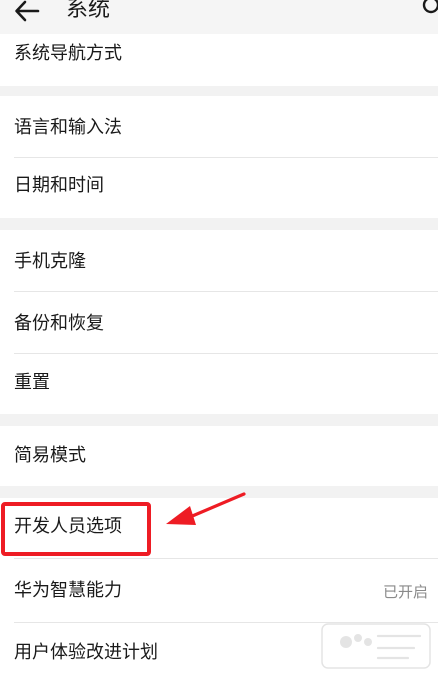 The width and height of the screenshot is (438, 677). What do you see at coordinates (219, 260) in the screenshot?
I see `settings-item-phone-clone: 手机克隆` at bounding box center [219, 260].